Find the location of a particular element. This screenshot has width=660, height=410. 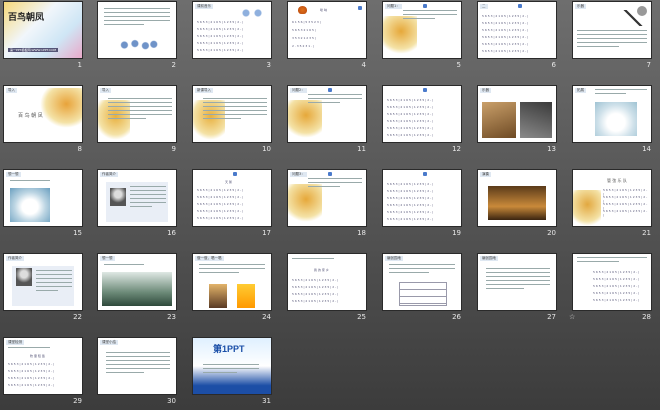

slide-preview: 问题1： is located at coordinates (422, 30).